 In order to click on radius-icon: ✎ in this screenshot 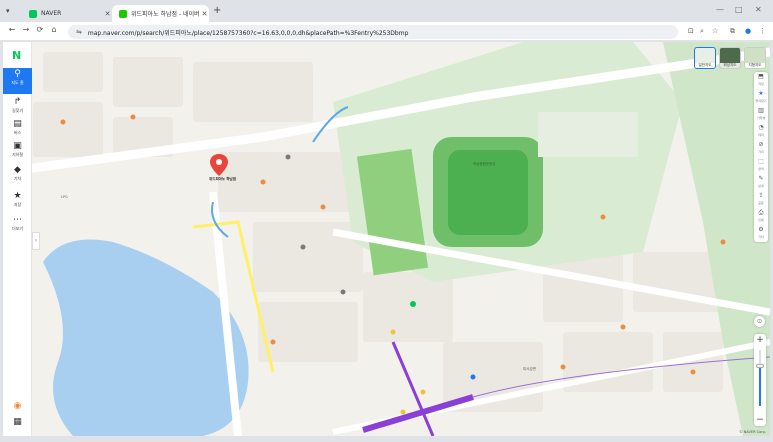, I will do `click(761, 178)`.